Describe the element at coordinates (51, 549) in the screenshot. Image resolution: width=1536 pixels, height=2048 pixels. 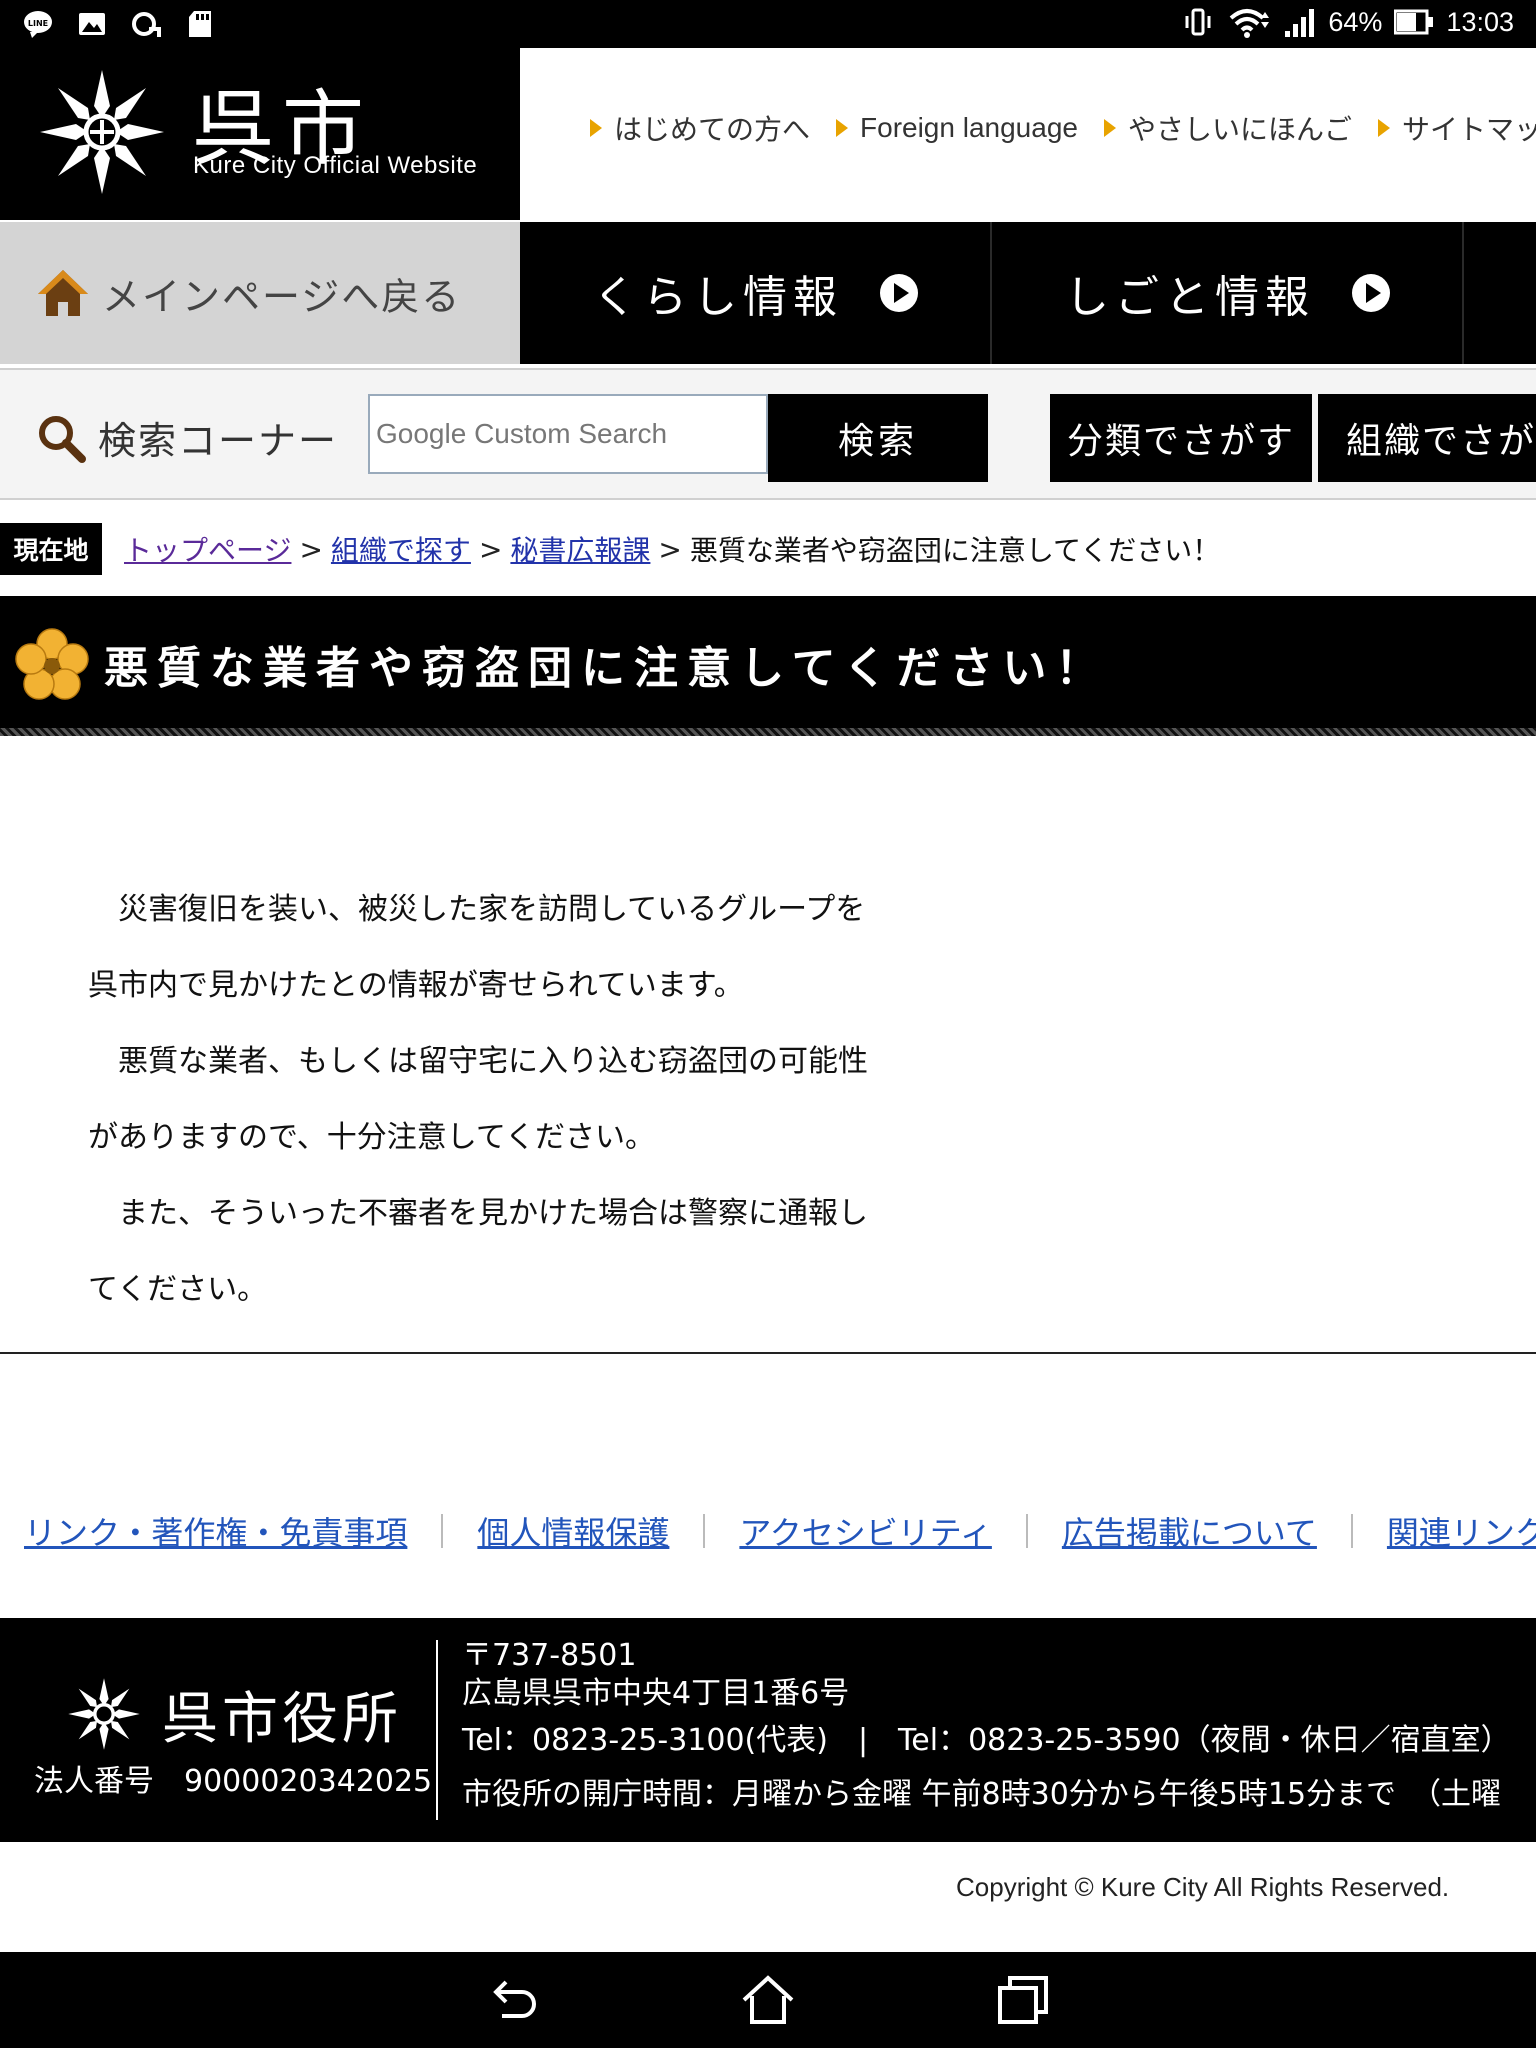
I see `breadcrumb-badge: 現在地` at that location.